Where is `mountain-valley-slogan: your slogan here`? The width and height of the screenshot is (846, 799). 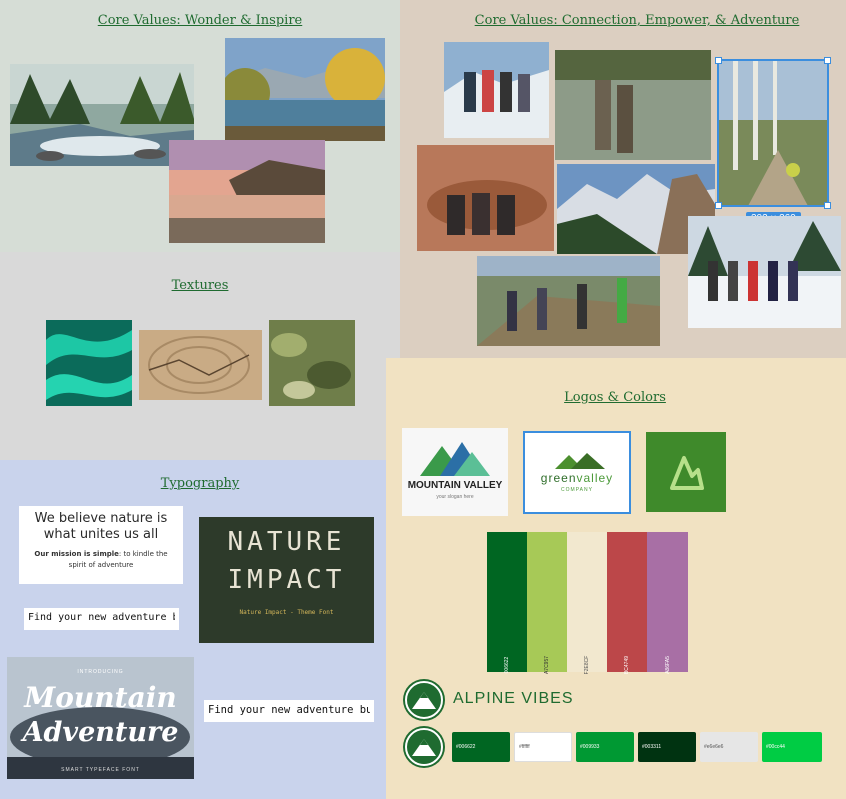
mountain-valley-slogan: your slogan here is located at coordinates (455, 497).